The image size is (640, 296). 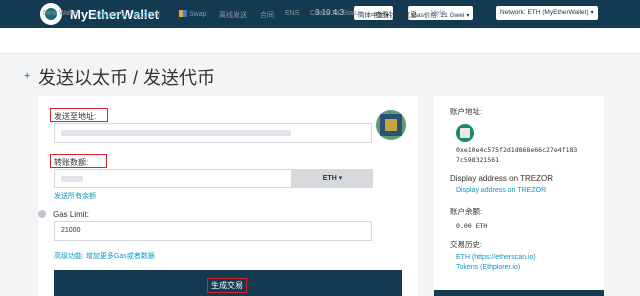 What do you see at coordinates (233, 15) in the screenshot?
I see `nav-offline: 离线发送` at bounding box center [233, 15].